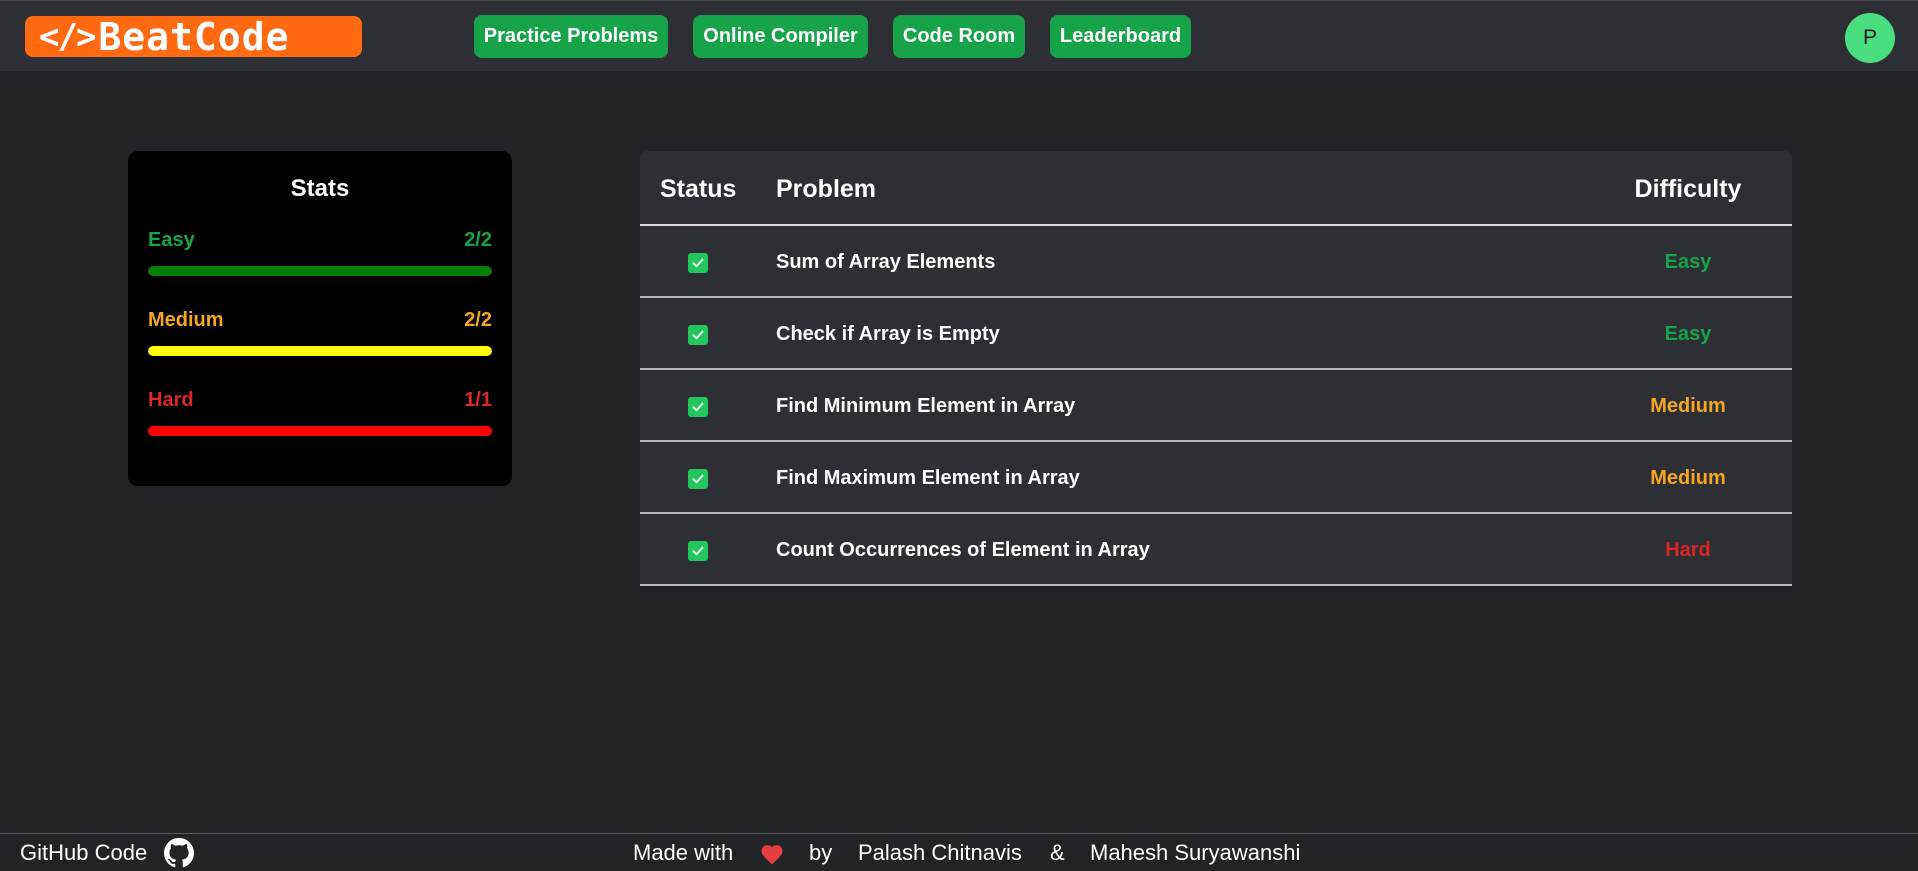  I want to click on brand-name: BeatCode, so click(194, 36).